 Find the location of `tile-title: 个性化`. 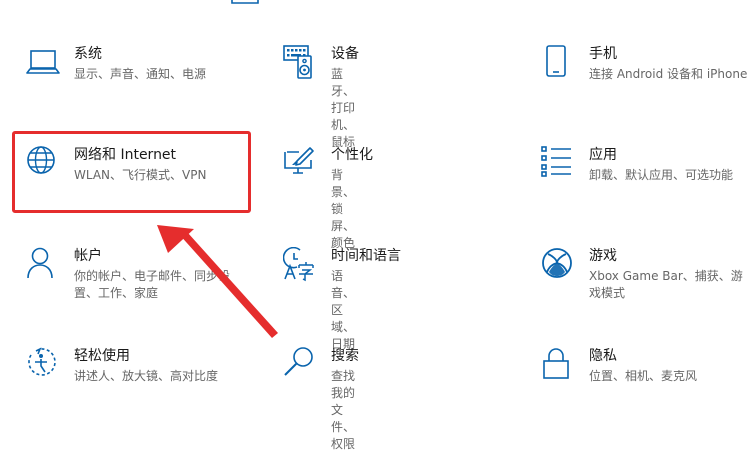

tile-title: 个性化 is located at coordinates (352, 155).